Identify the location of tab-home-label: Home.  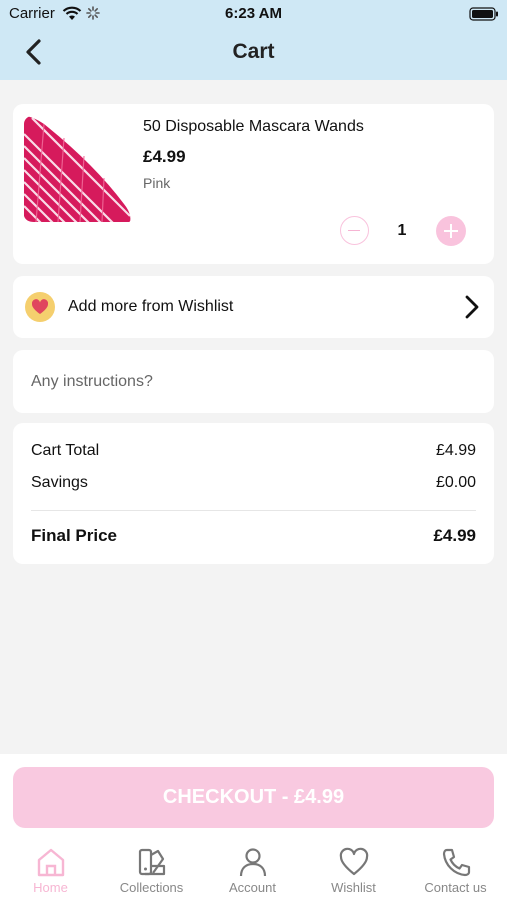
(50, 887).